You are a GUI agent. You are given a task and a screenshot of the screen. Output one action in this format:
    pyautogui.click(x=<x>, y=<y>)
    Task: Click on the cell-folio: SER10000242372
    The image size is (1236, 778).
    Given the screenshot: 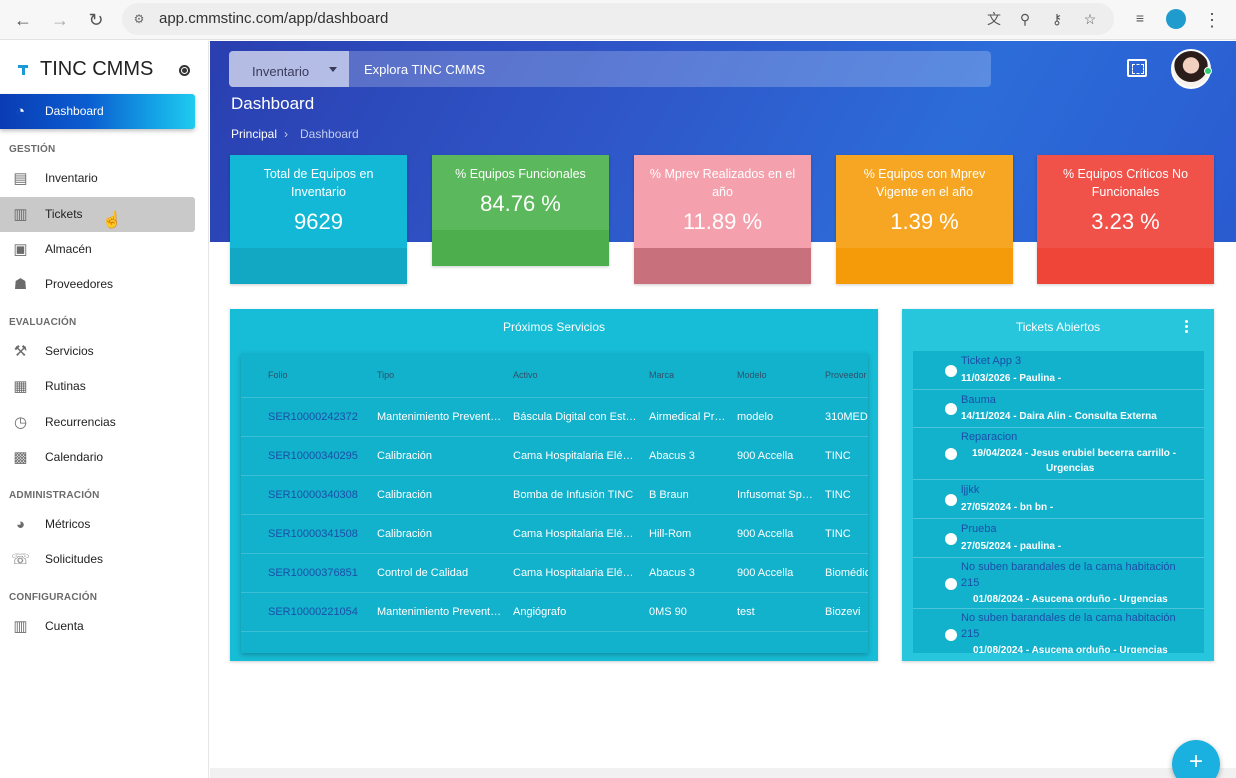 What is the action you would take?
    pyautogui.click(x=320, y=417)
    